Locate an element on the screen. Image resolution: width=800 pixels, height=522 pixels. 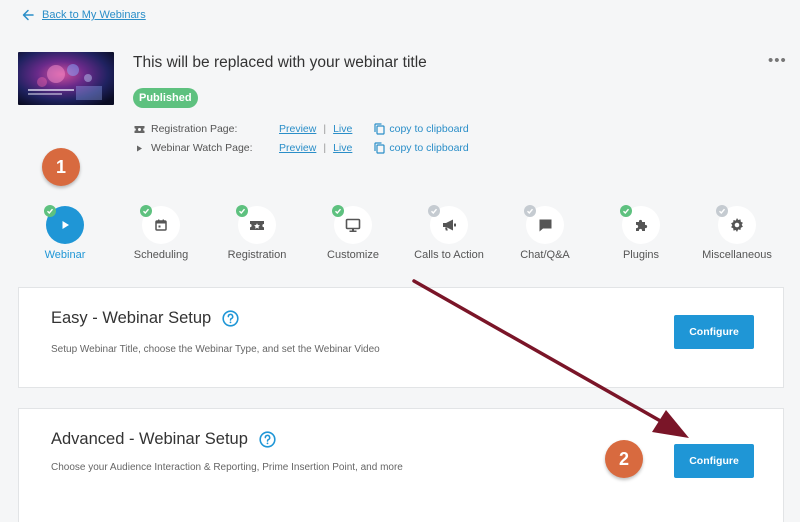
megaphone-icon is located at coordinates (449, 225).